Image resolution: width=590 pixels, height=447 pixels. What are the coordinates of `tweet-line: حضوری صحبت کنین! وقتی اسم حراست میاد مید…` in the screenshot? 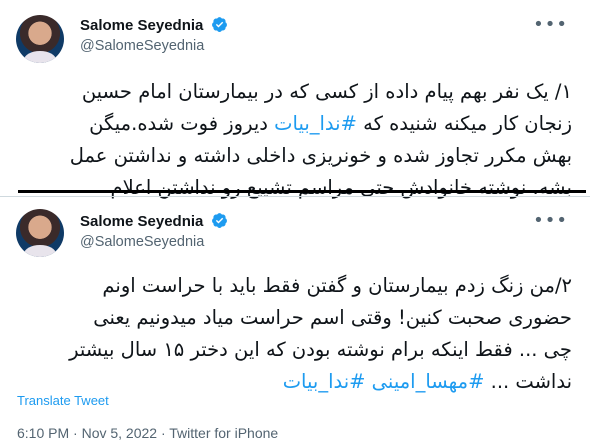 It's located at (332, 317).